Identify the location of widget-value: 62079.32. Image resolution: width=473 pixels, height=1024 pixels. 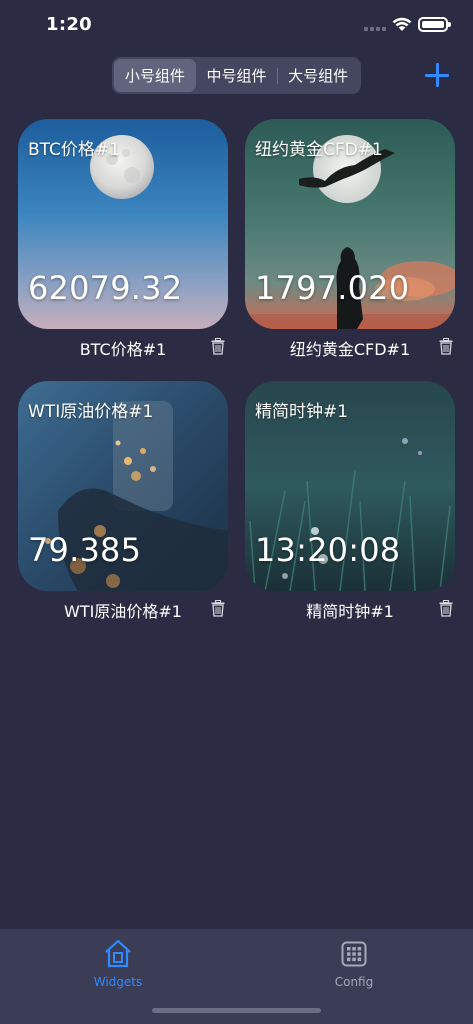
(105, 288).